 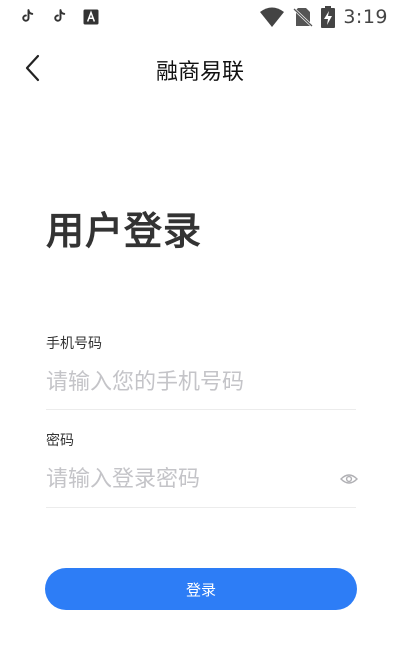 I want to click on app-header: 融商易联, so click(x=200, y=68).